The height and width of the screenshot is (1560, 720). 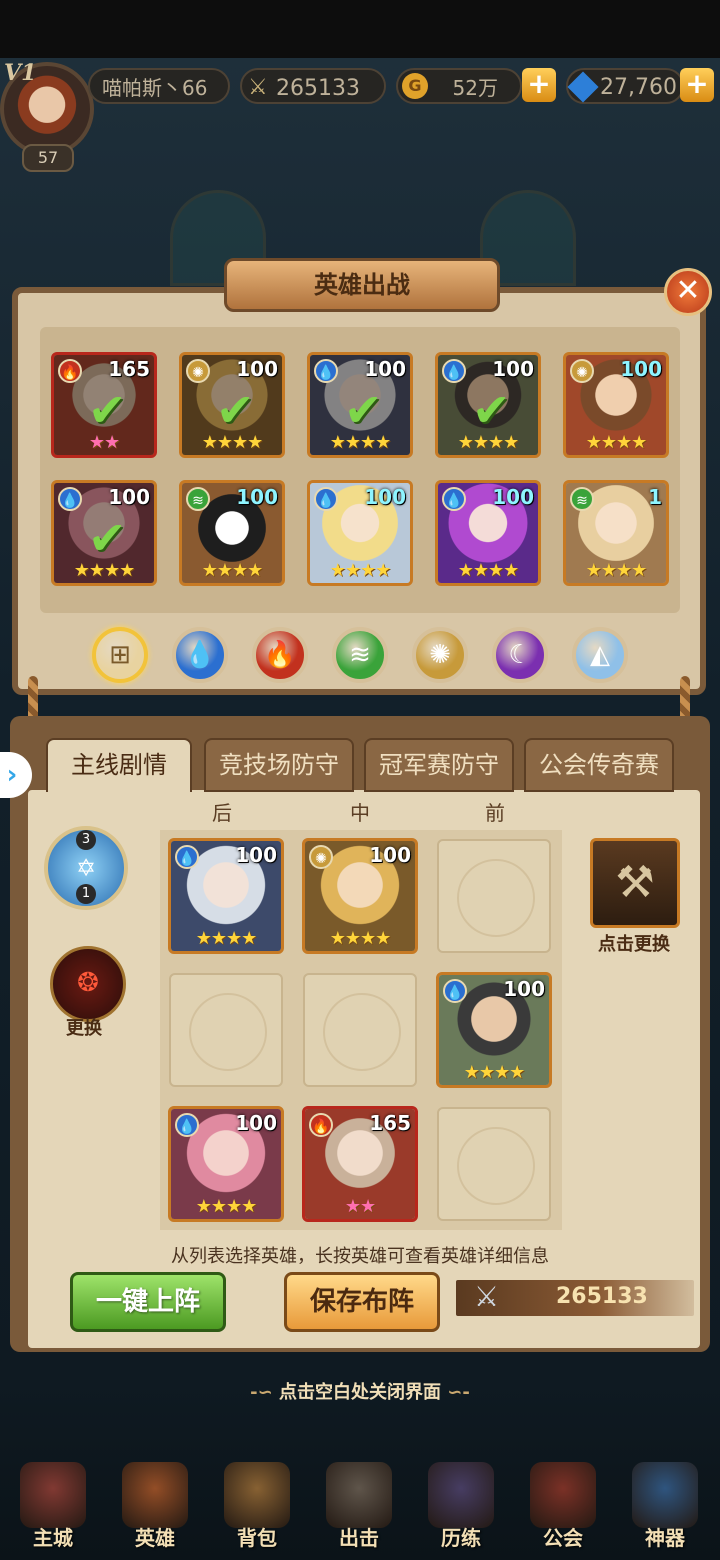 What do you see at coordinates (155, 1504) in the screenshot?
I see `nav-heroes: 英雄` at bounding box center [155, 1504].